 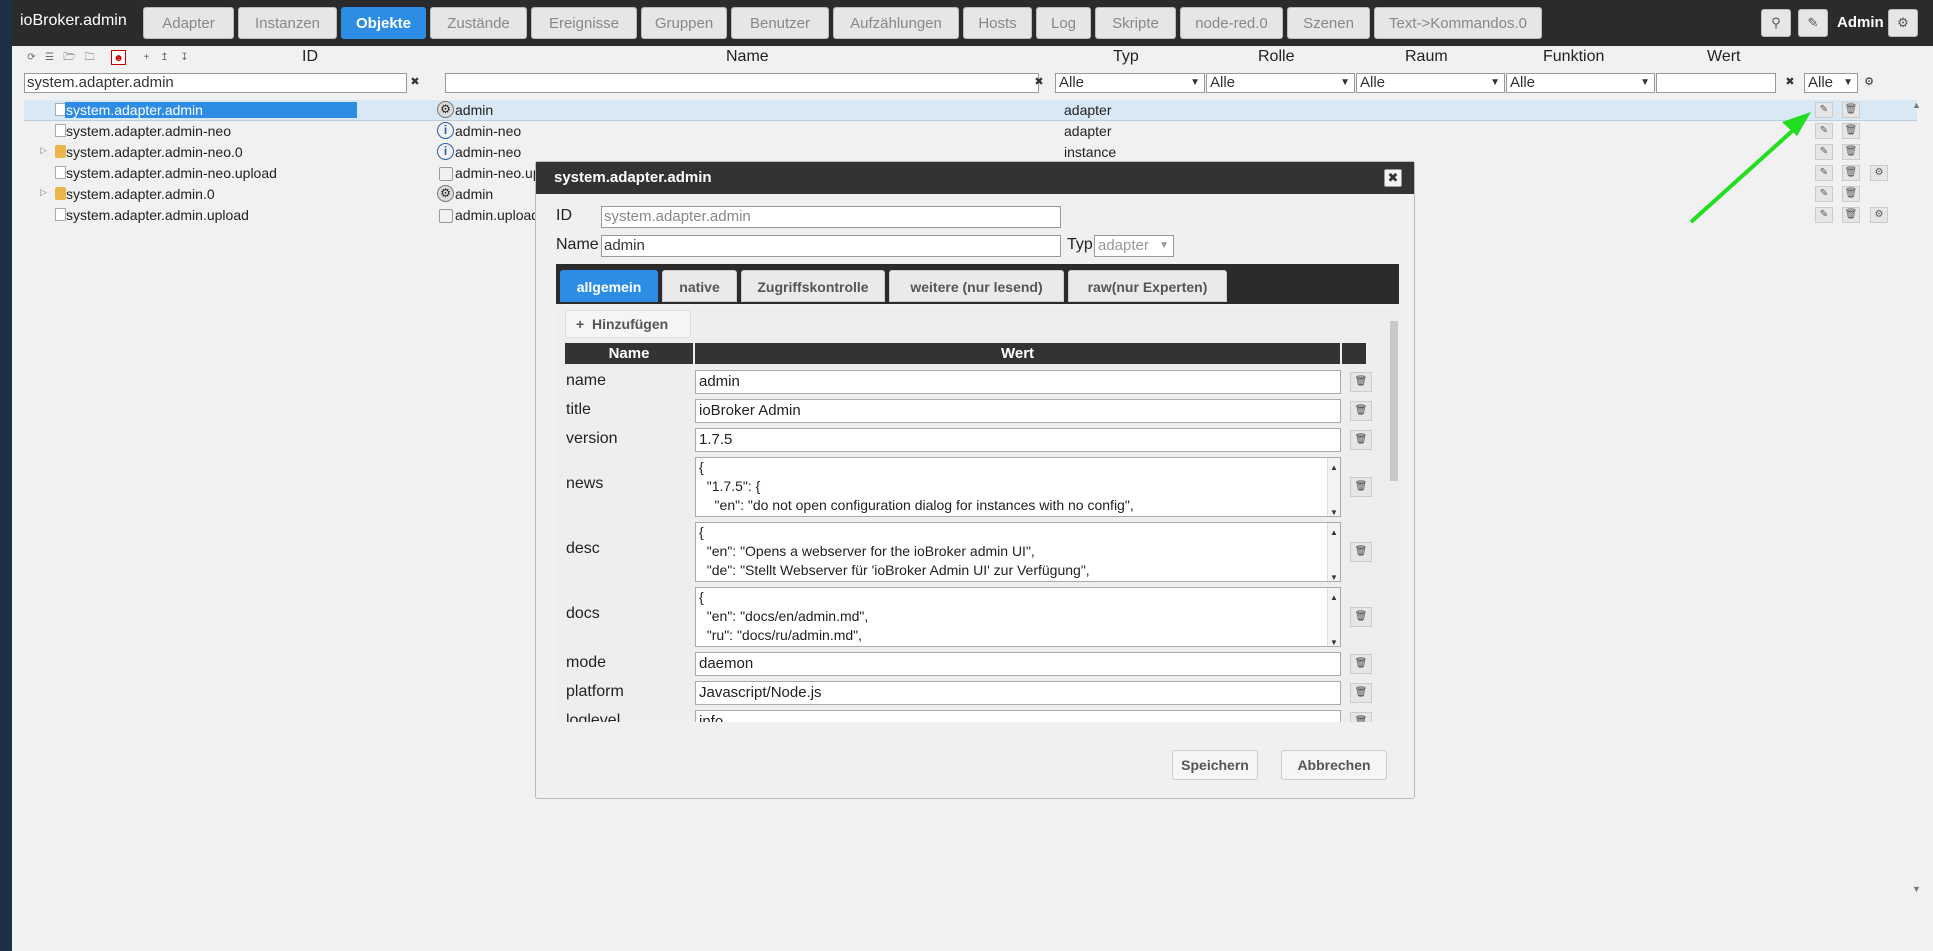 What do you see at coordinates (1750, 168) in the screenshot?
I see `annotation-arrow-icon` at bounding box center [1750, 168].